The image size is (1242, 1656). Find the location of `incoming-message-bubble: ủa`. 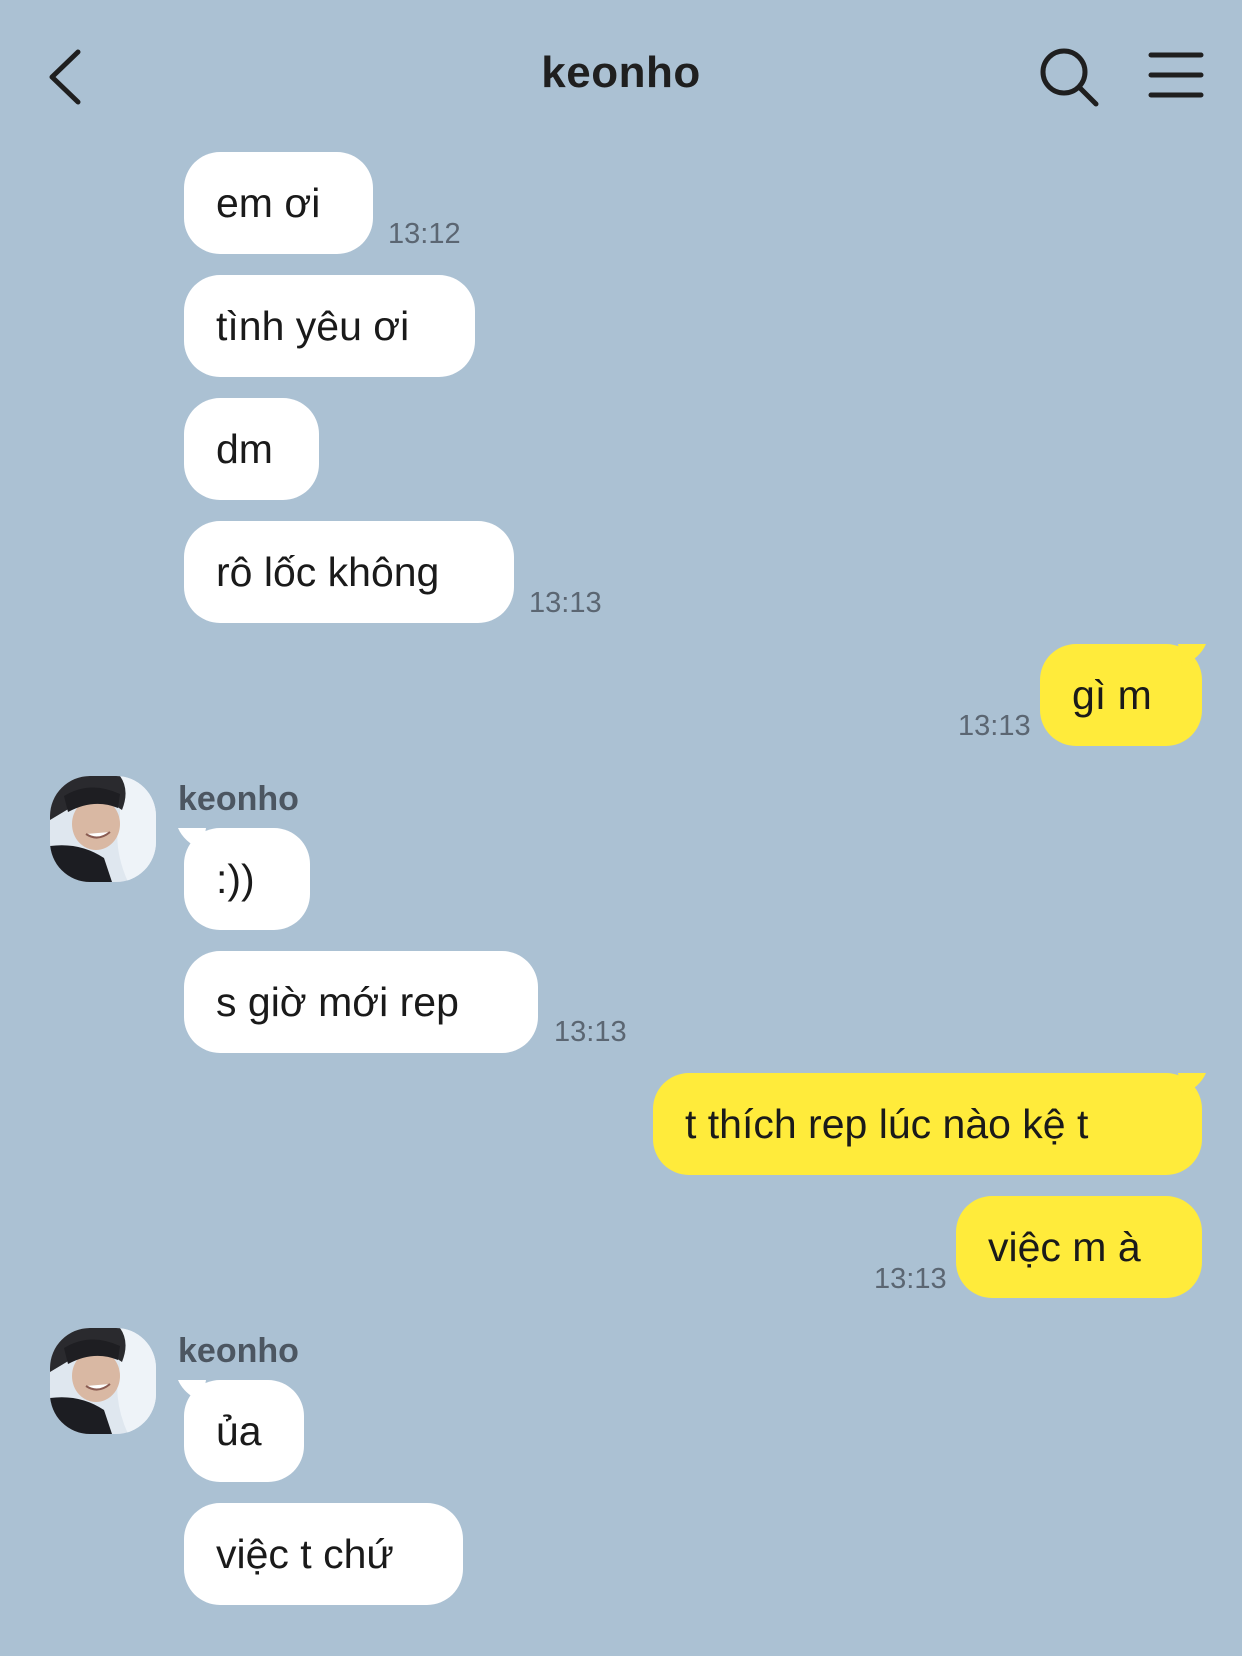

incoming-message-bubble: ủa is located at coordinates (244, 1431).